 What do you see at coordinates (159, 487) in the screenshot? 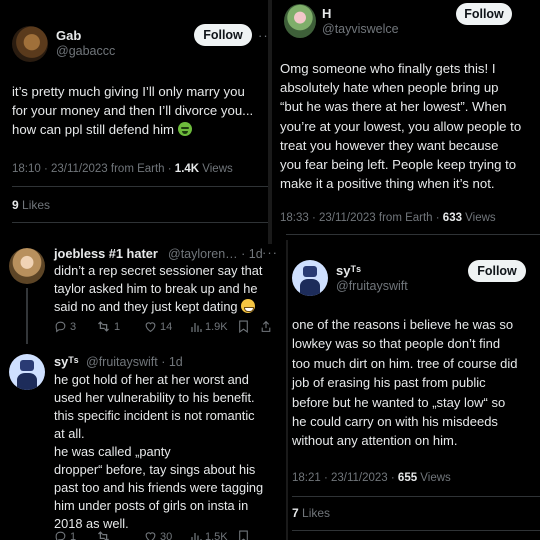
I see `reply-line: past too and his friends were tagging` at bounding box center [159, 487].